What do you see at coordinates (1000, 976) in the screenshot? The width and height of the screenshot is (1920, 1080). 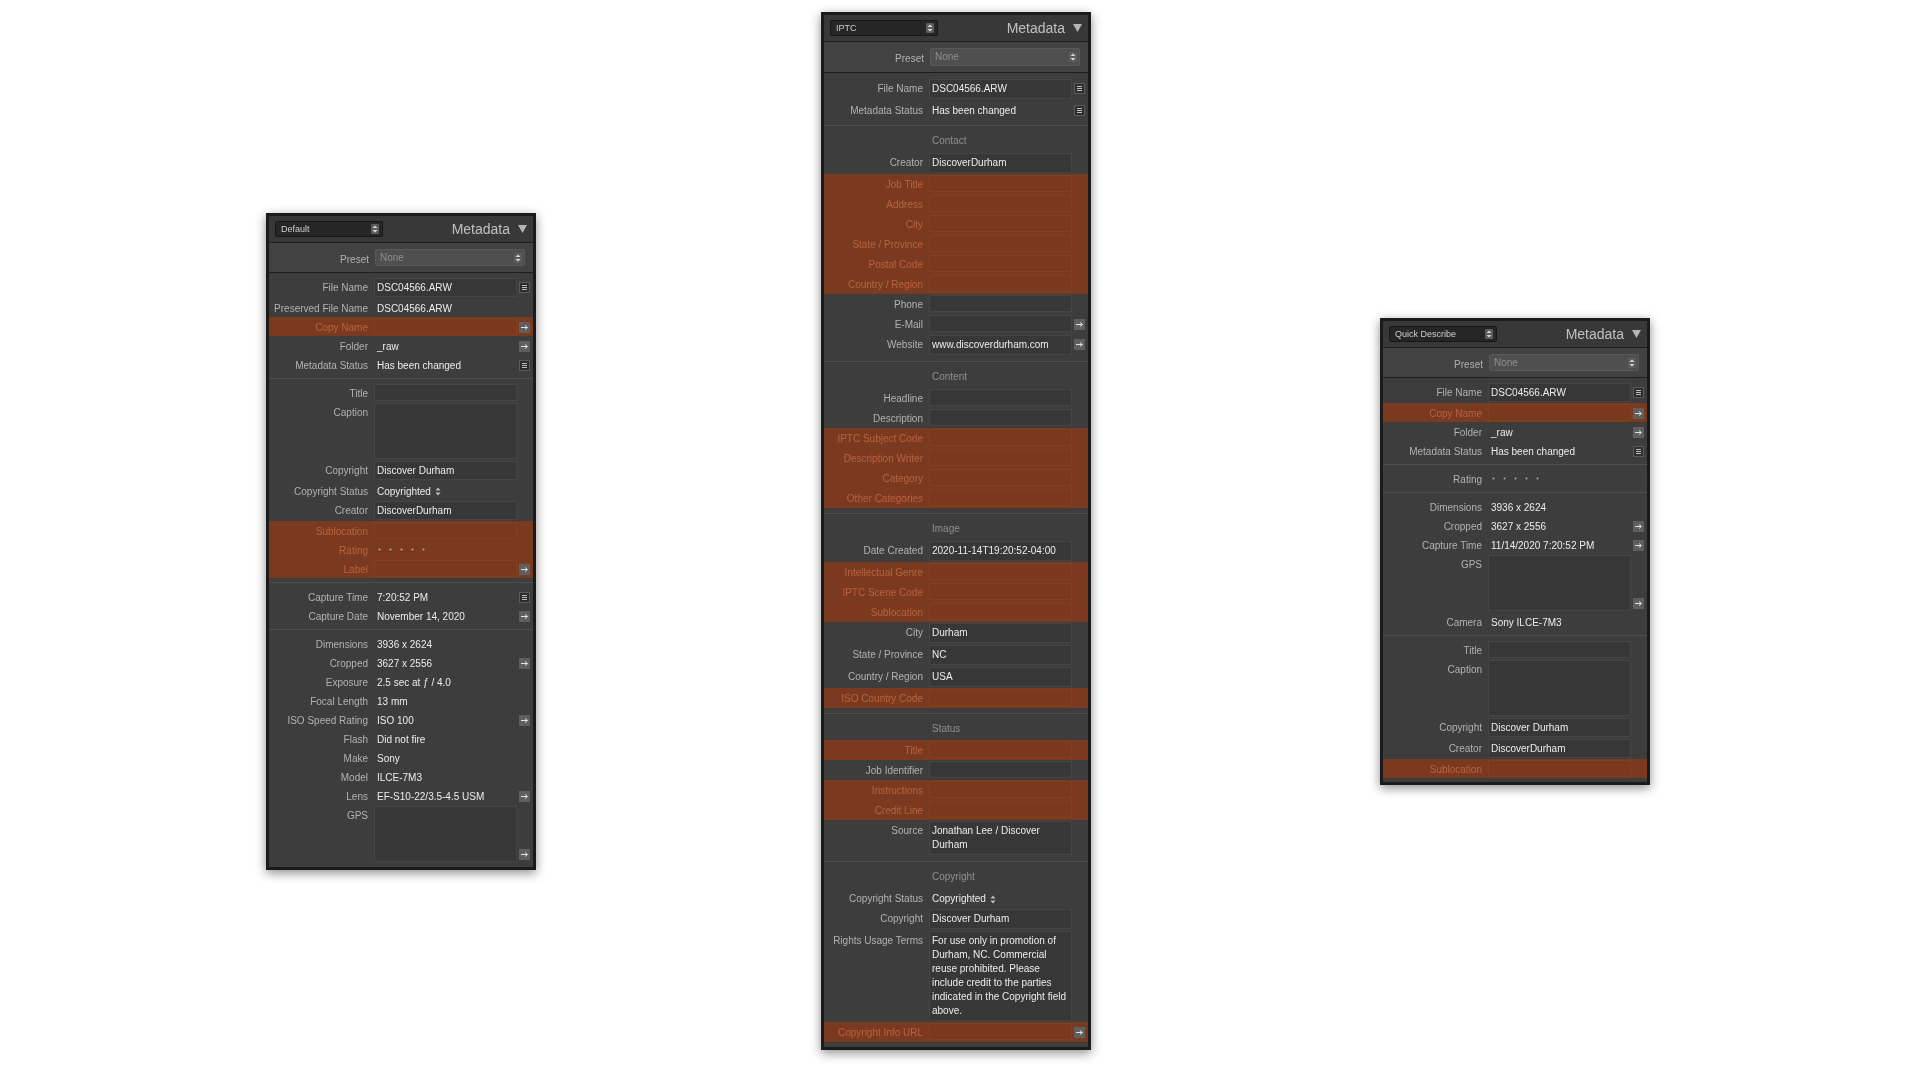 I see `value-field: For use only in promotion of Durham, NC. Commercial reuse prohibited. Please include credit to the parties indicated in the Copyright field above.` at bounding box center [1000, 976].